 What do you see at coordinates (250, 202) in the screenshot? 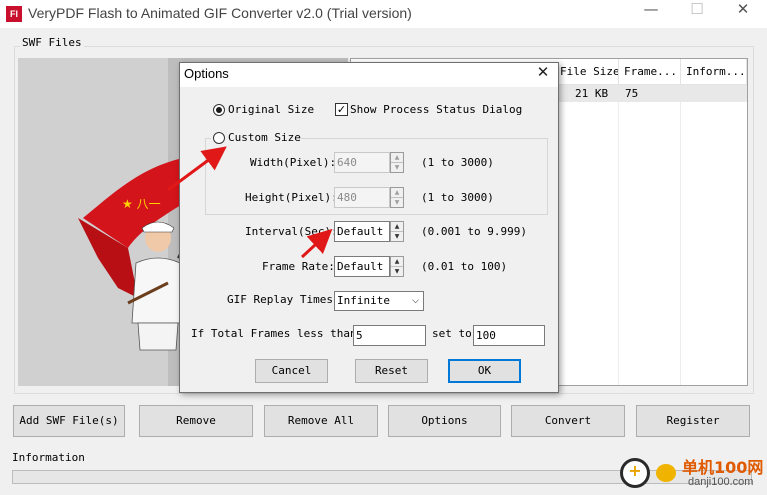
I see `annotation-arrows` at bounding box center [250, 202].